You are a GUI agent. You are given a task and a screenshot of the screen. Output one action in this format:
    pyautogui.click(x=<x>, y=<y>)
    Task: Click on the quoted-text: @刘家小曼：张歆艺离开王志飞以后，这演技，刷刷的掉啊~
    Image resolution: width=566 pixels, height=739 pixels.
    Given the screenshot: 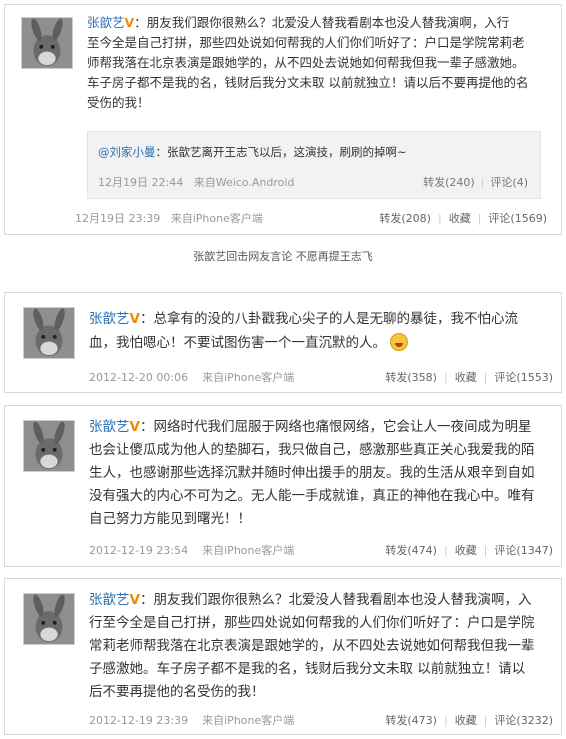 What is the action you would take?
    pyautogui.click(x=252, y=152)
    